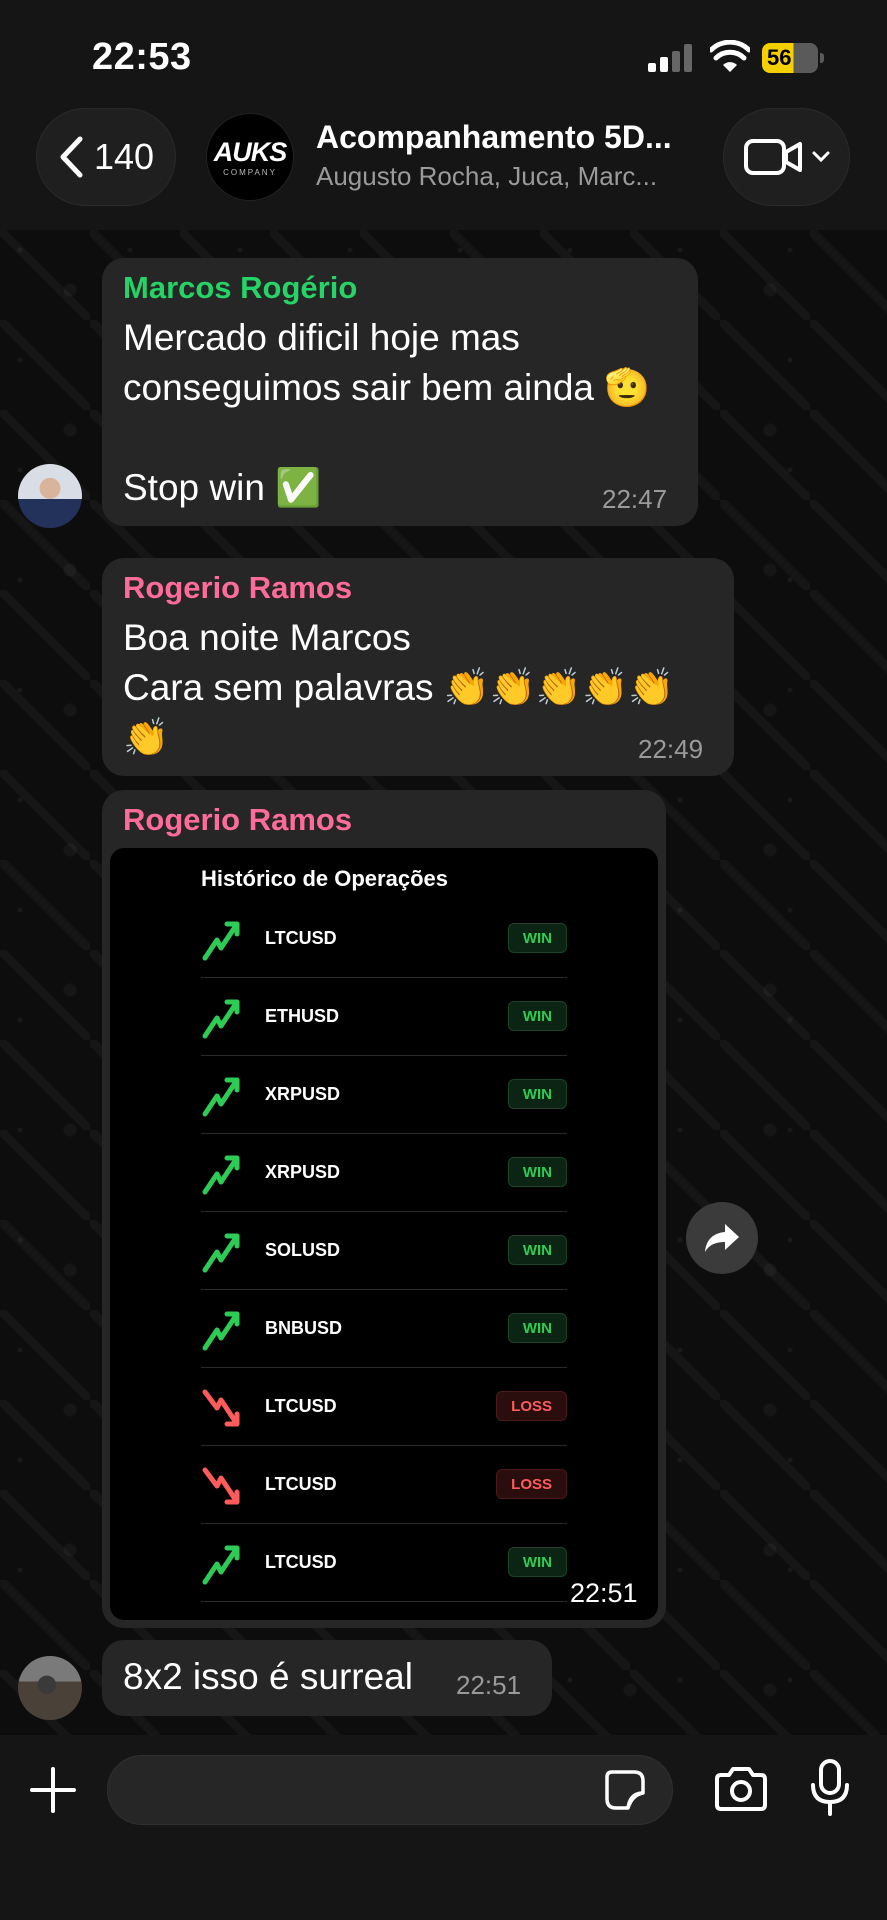 The height and width of the screenshot is (1920, 887). What do you see at coordinates (443, 1827) in the screenshot?
I see `message-input-bar` at bounding box center [443, 1827].